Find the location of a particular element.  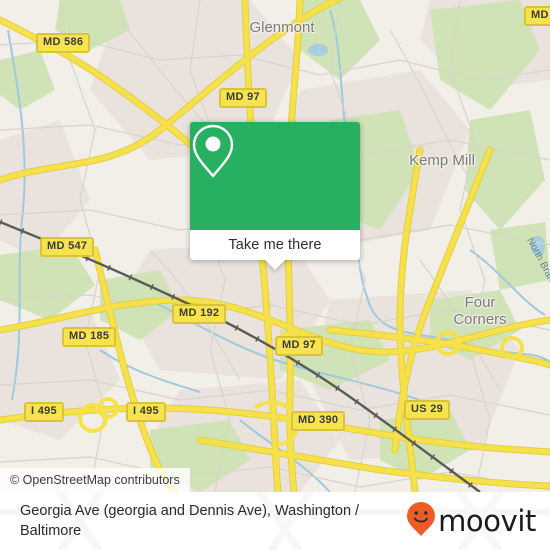

take-me-there-label: Take me there is located at coordinates (275, 245).